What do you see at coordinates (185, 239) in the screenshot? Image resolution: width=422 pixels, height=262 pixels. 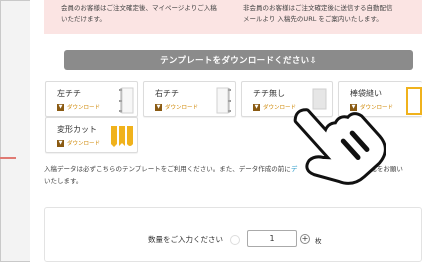 I see `quantity-label: 数量をご入力ください` at bounding box center [185, 239].